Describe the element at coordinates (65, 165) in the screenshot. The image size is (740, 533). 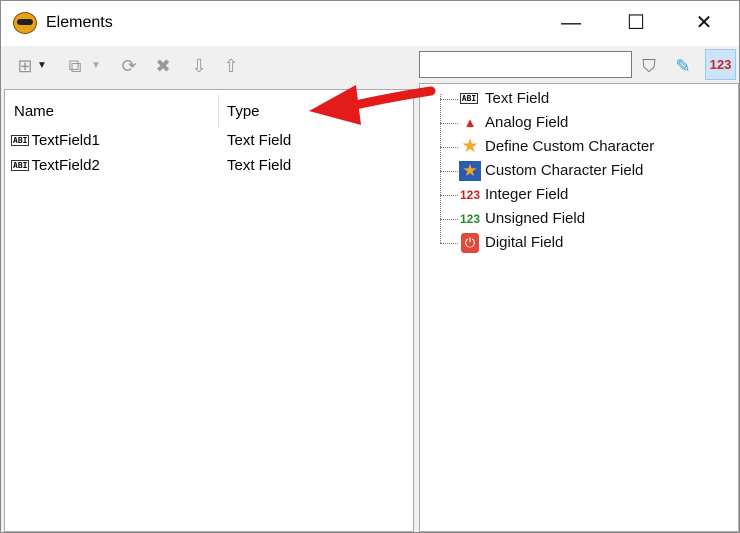
I see `row-name: TextField2` at that location.